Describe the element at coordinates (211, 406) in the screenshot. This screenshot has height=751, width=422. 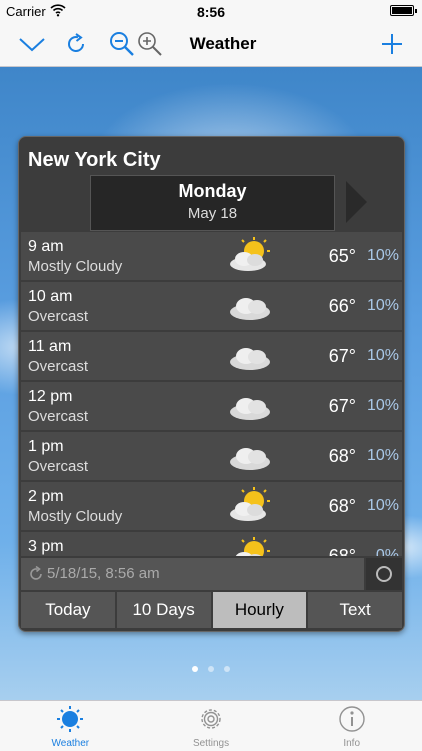
I see `table-row: 12 pm Overcast 67° 10%` at that location.